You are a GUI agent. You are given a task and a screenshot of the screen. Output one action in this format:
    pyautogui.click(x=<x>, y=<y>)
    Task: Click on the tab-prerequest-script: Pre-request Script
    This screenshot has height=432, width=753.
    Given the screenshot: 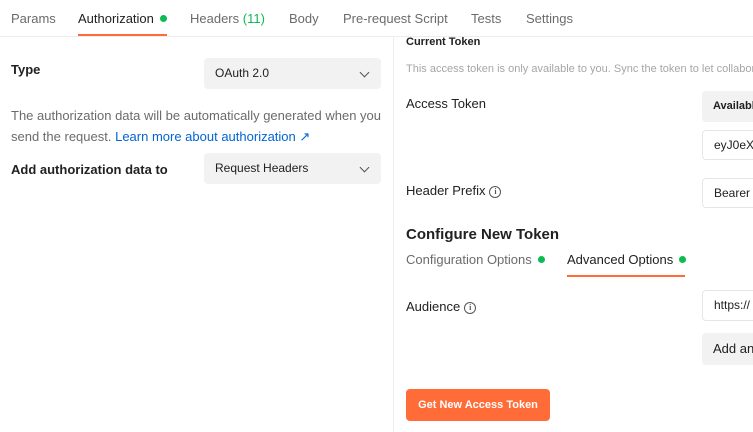 What is the action you would take?
    pyautogui.click(x=395, y=18)
    